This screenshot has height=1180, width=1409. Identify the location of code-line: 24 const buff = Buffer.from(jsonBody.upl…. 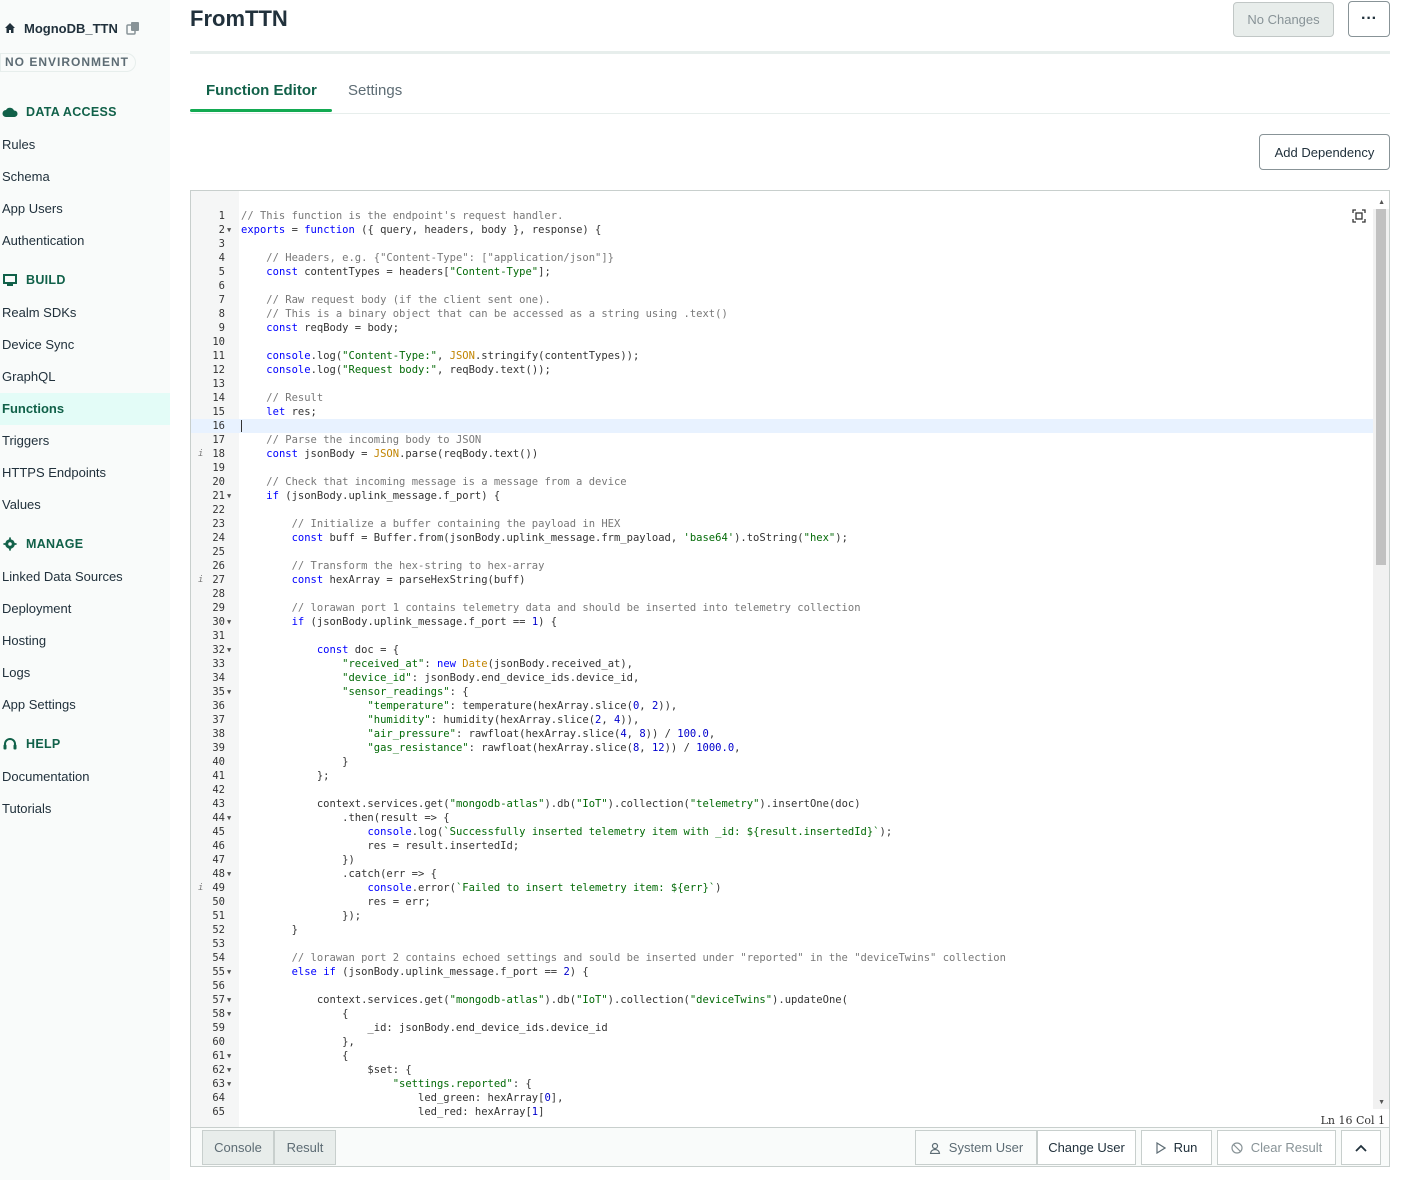
(783, 538).